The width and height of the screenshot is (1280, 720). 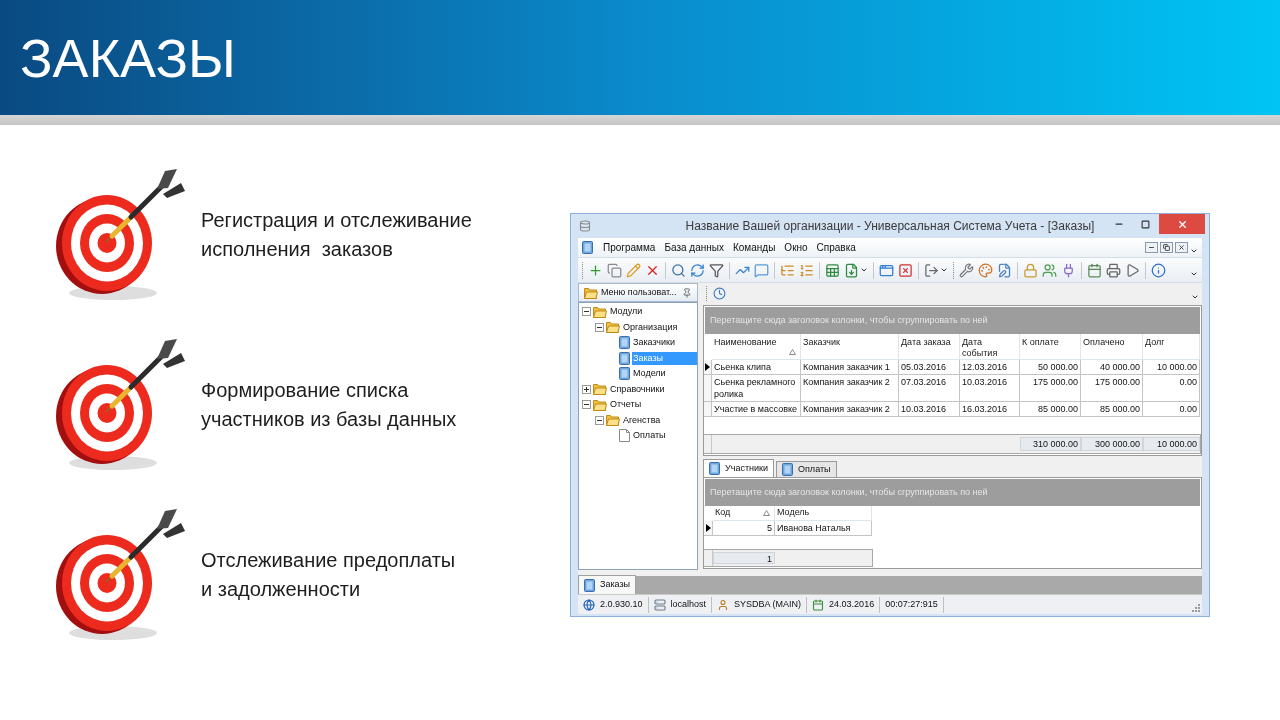 What do you see at coordinates (653, 312) in the screenshot?
I see `tree-item: Модули` at bounding box center [653, 312].